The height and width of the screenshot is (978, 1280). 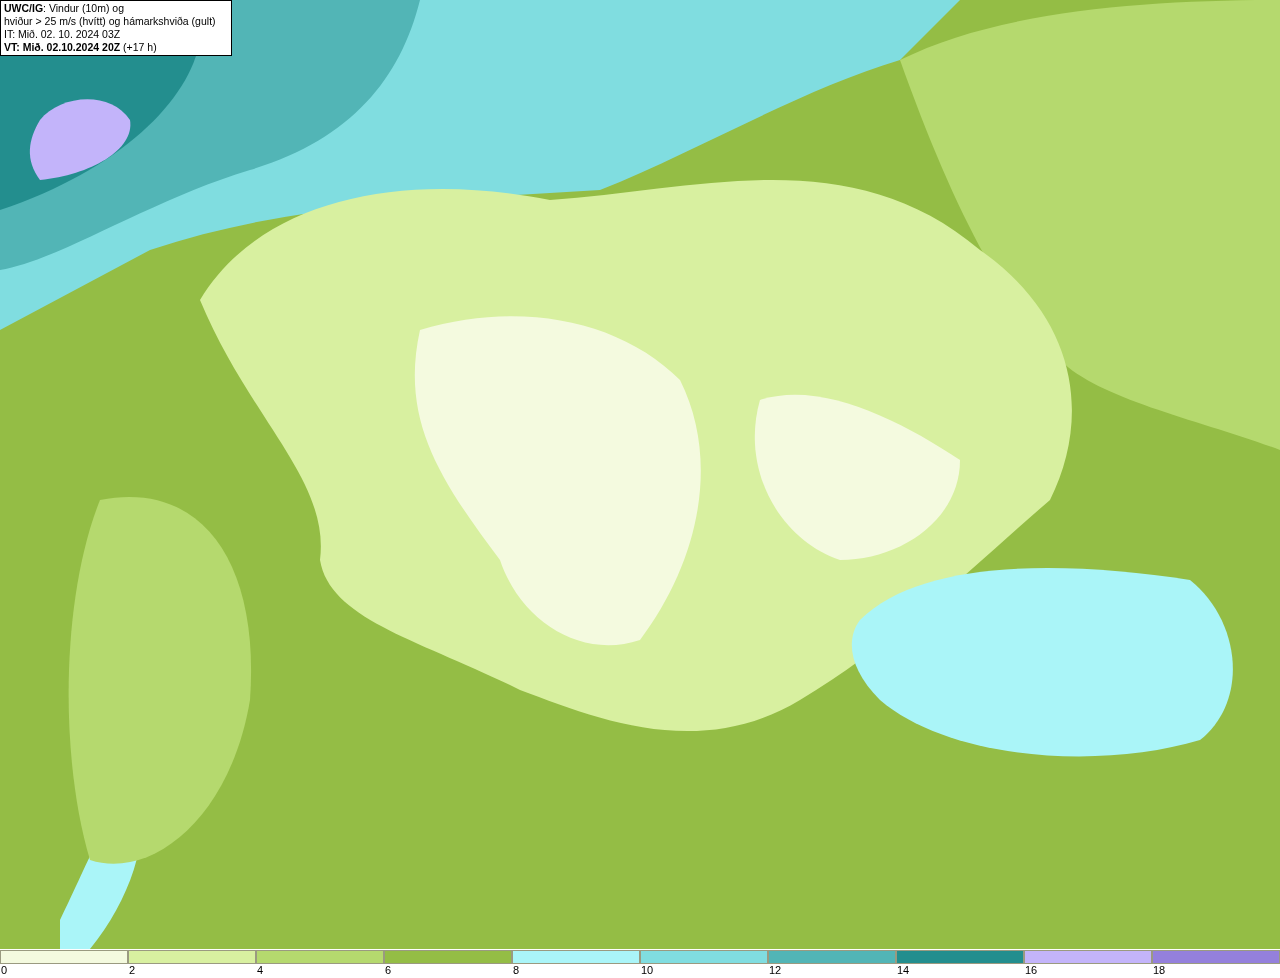 What do you see at coordinates (260, 970) in the screenshot?
I see `legend-label: 4` at bounding box center [260, 970].